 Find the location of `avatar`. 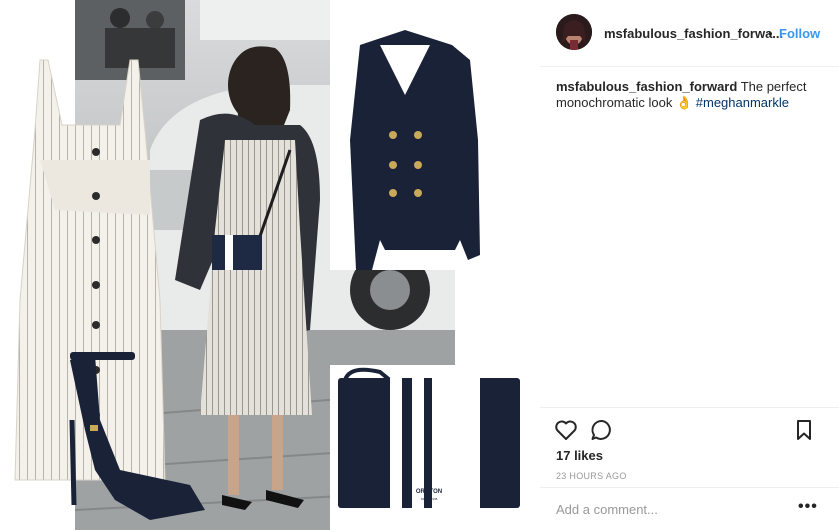

avatar is located at coordinates (574, 32).